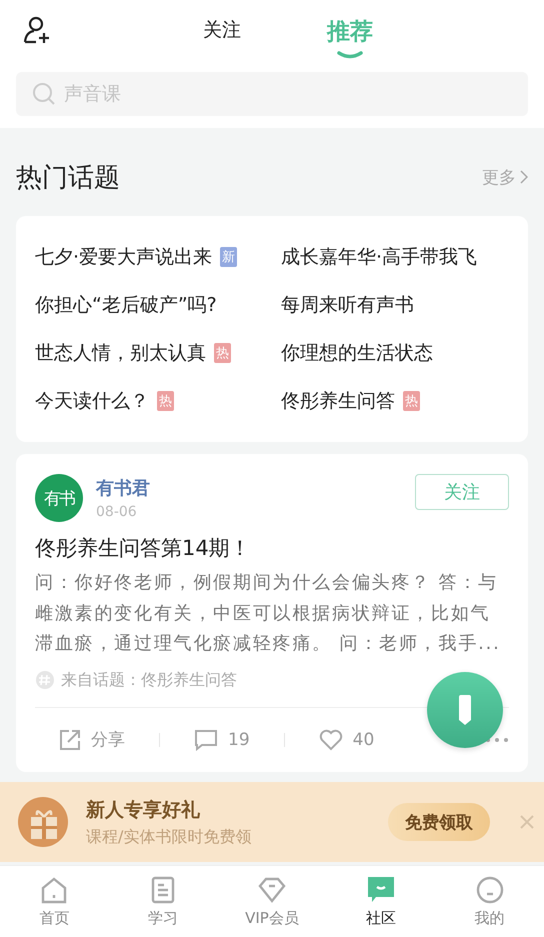  I want to click on topic-source: 来自话题：佟彤养生问答, so click(149, 680).